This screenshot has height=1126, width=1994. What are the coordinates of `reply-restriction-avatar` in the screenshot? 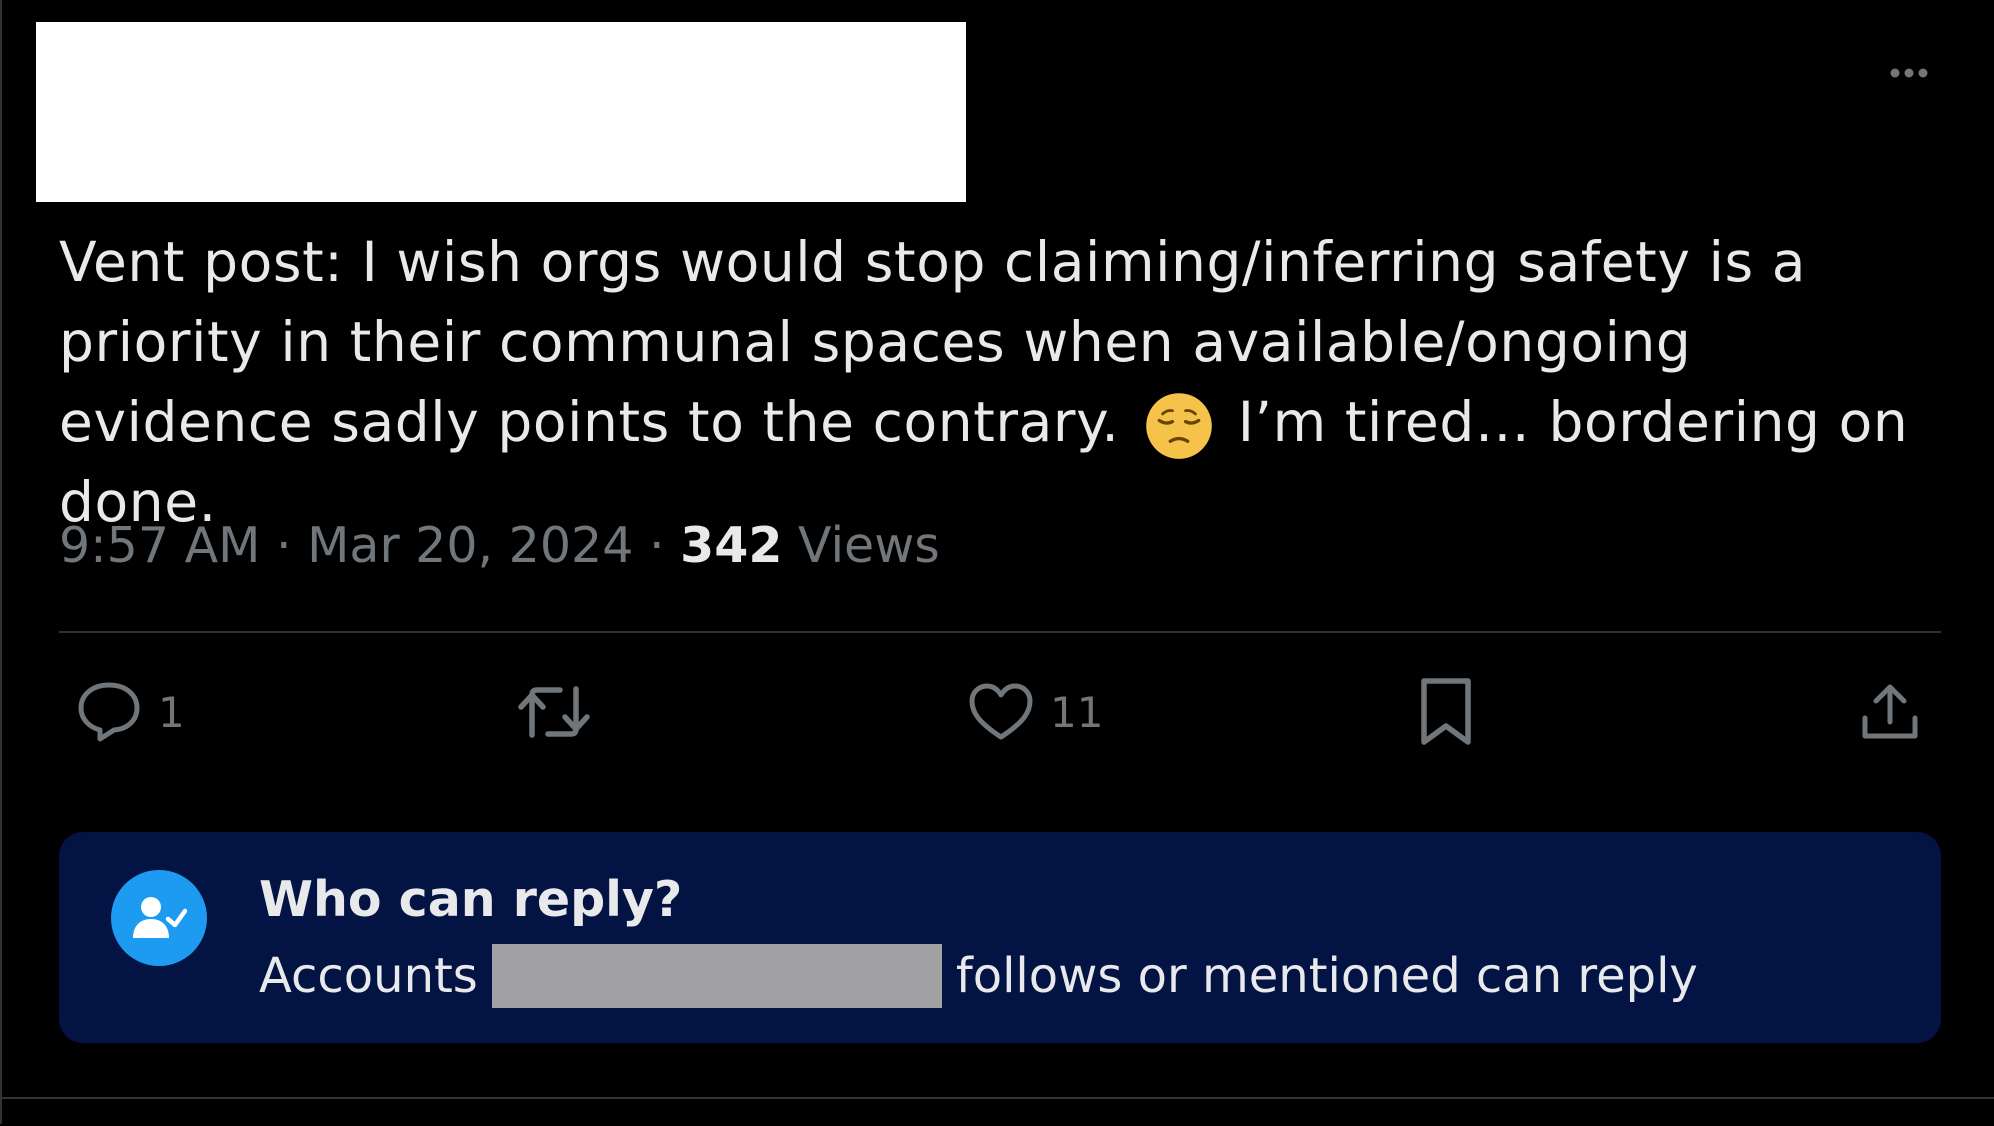 It's located at (159, 918).